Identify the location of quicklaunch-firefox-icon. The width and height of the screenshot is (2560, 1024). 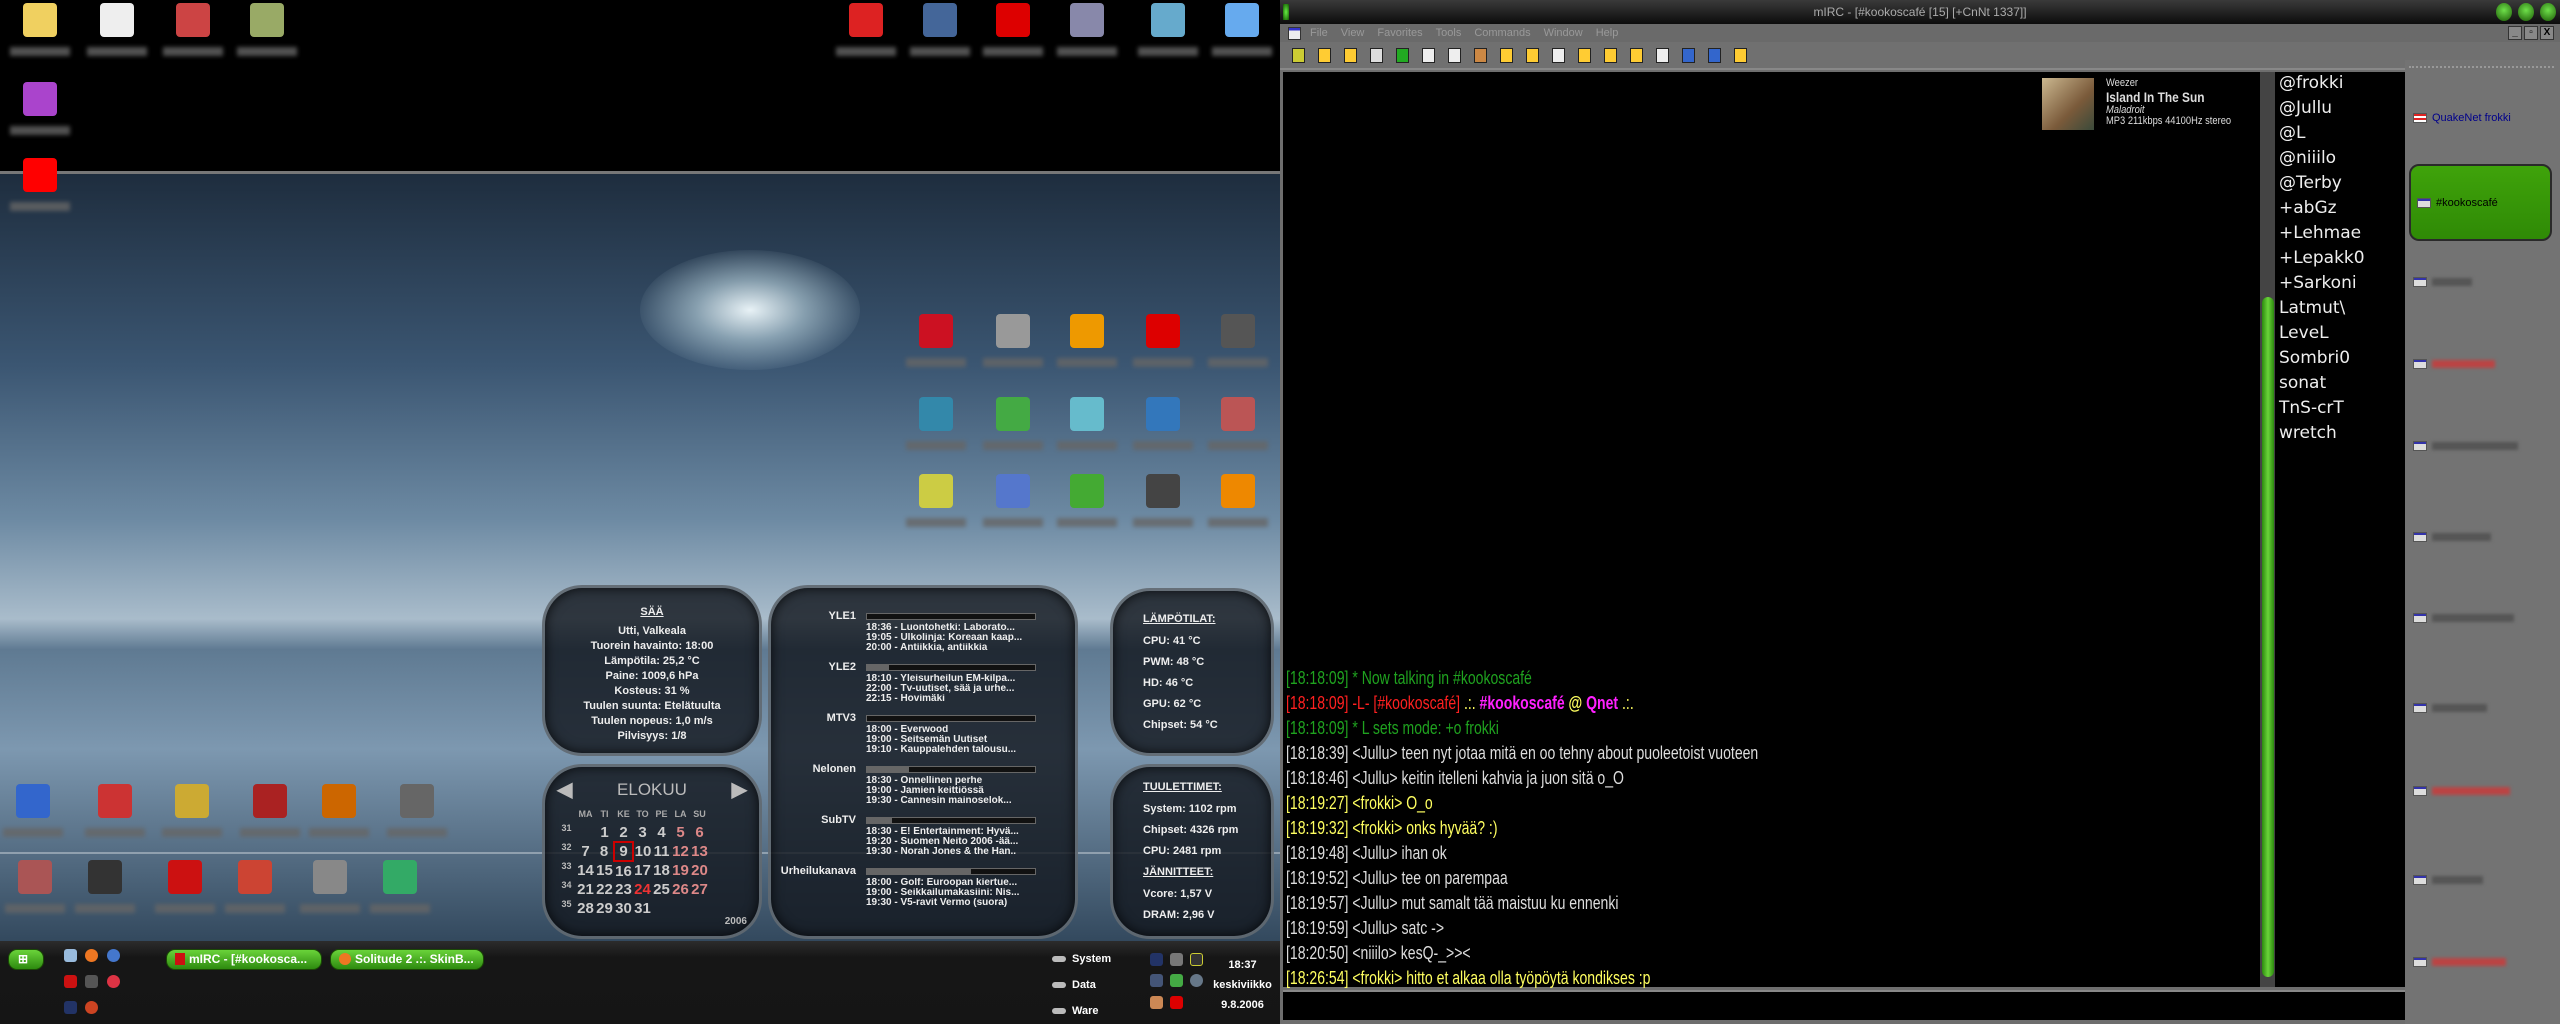
(91, 955).